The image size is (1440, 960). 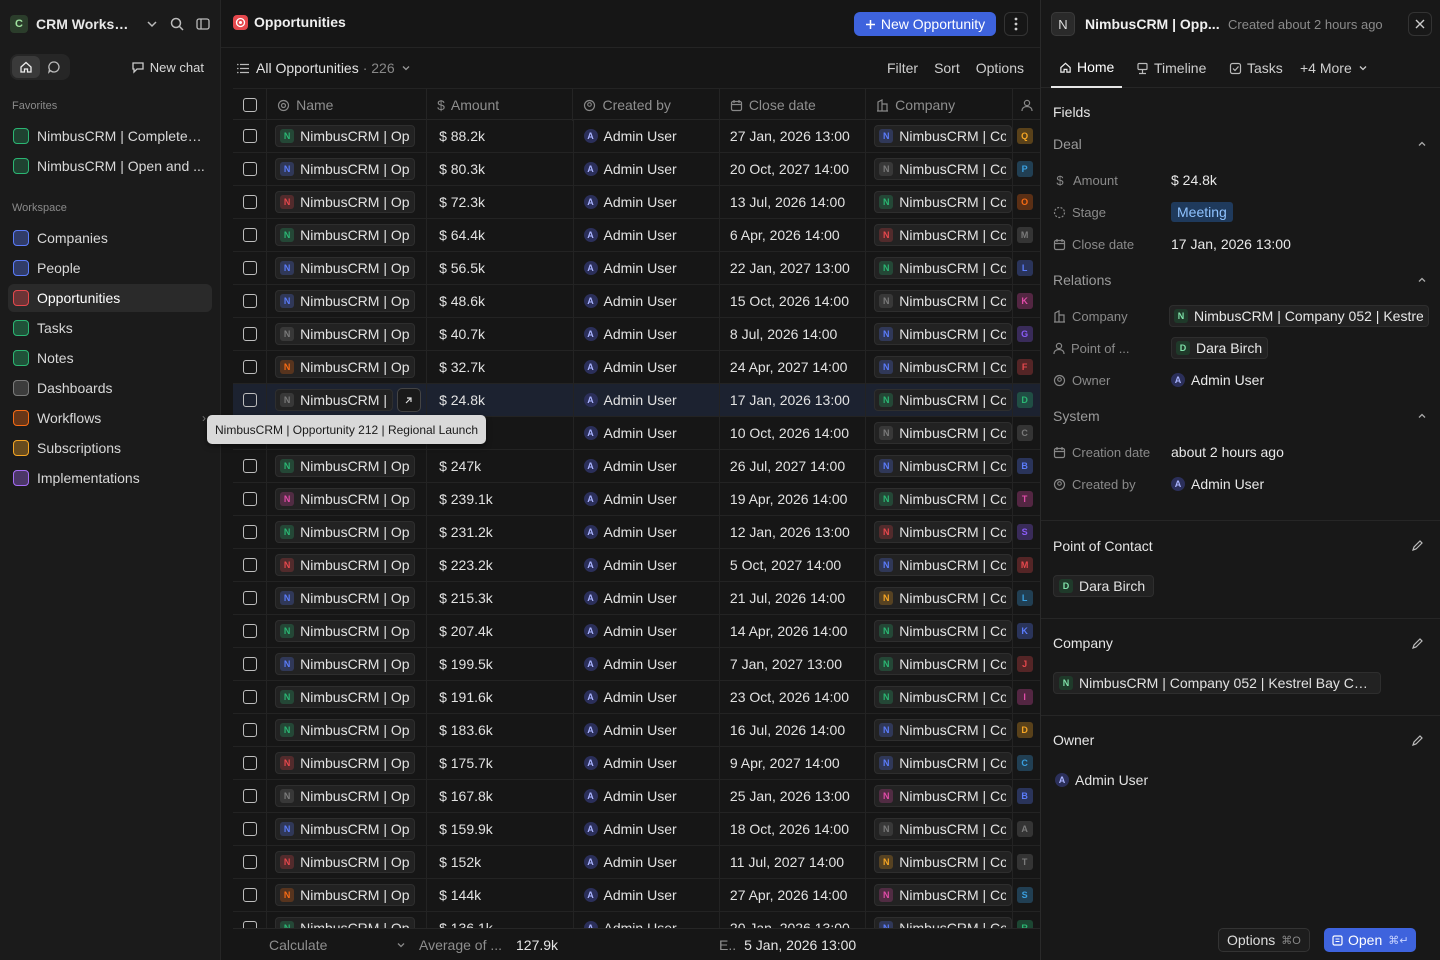 I want to click on field-stage: Stage Meeting, so click(x=1241, y=212).